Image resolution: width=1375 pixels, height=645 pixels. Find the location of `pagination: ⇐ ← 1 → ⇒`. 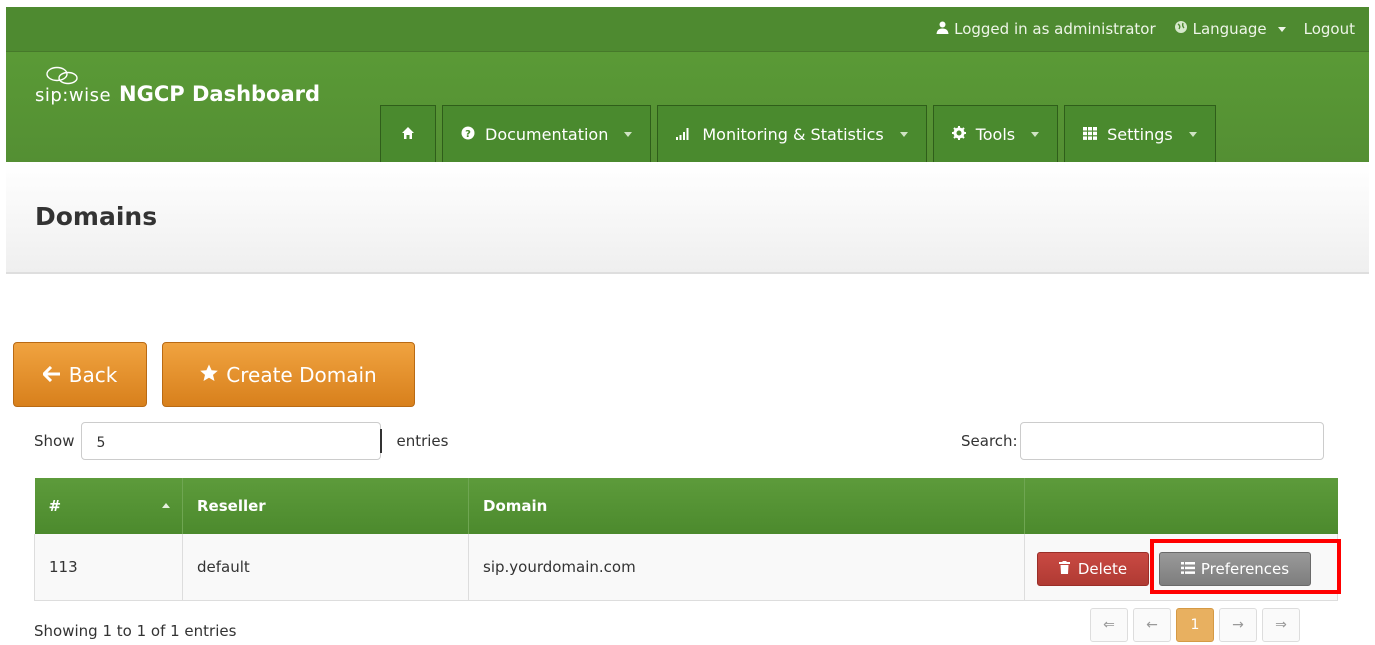

pagination: ⇐ ← 1 → ⇒ is located at coordinates (1195, 625).